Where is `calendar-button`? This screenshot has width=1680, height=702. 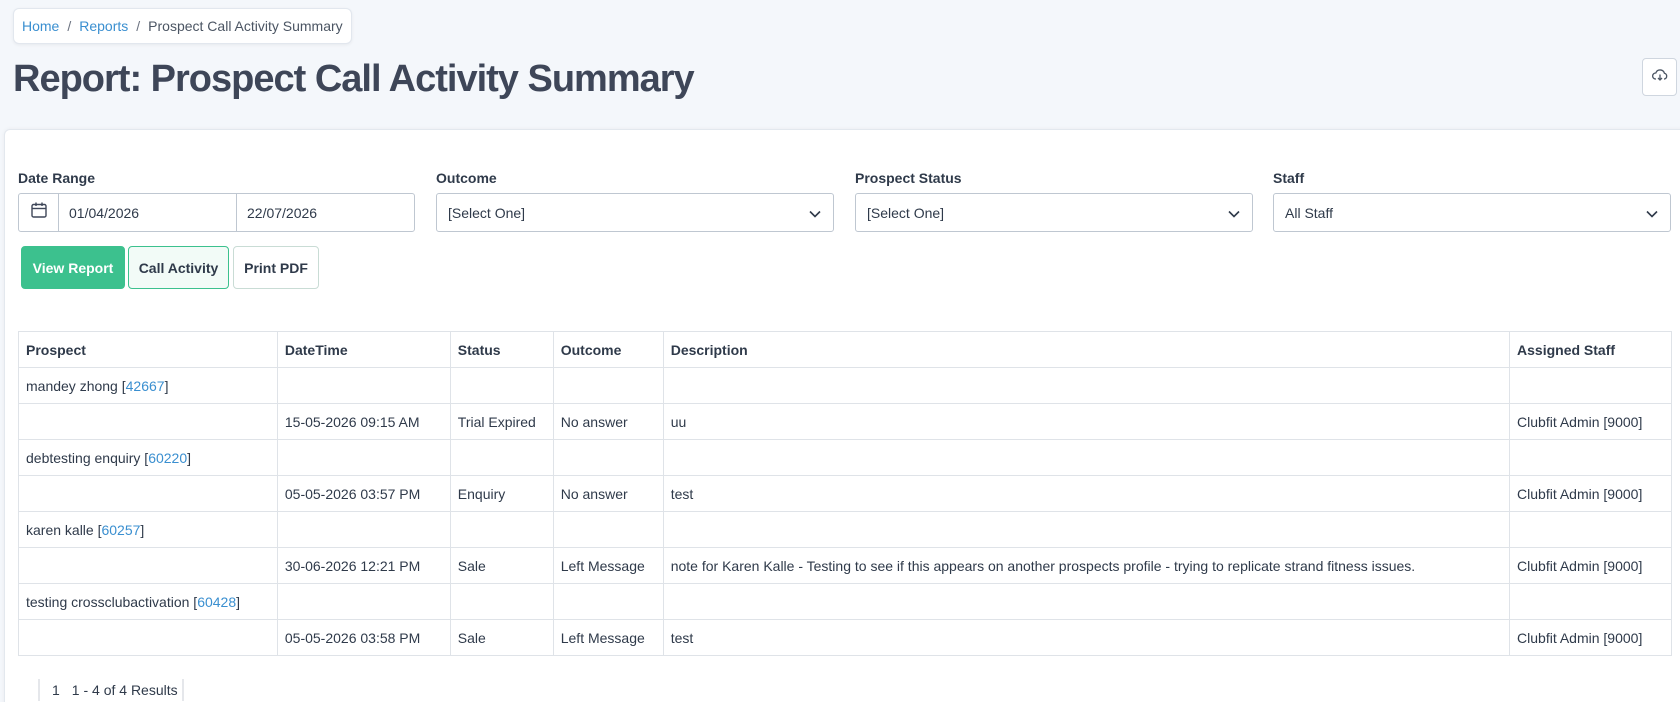
calendar-button is located at coordinates (39, 212).